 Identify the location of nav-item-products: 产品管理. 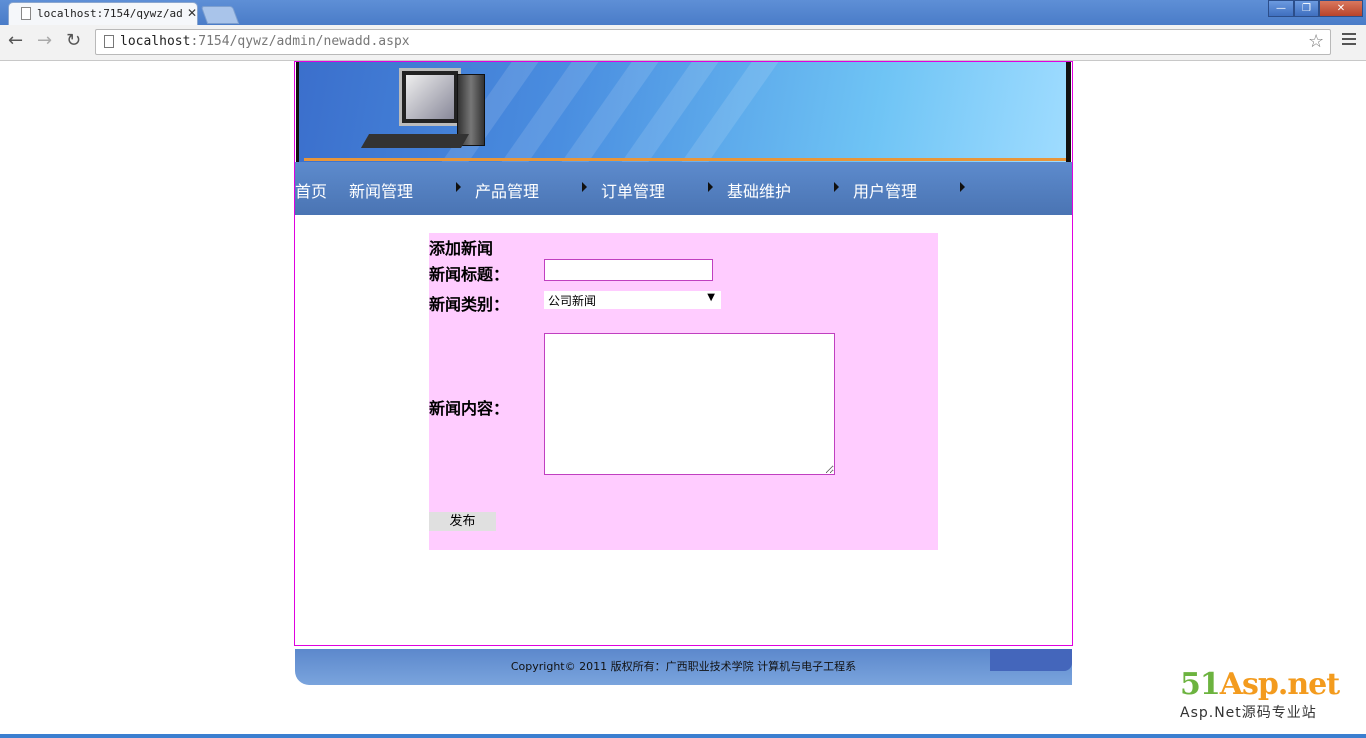
(507, 190).